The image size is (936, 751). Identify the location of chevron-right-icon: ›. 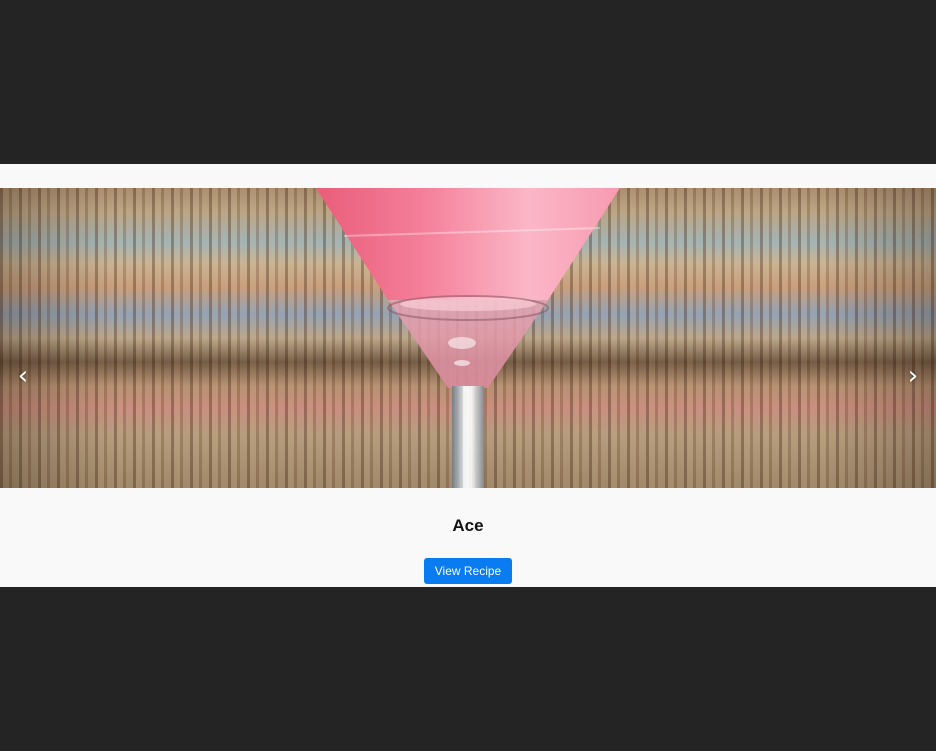
(913, 376).